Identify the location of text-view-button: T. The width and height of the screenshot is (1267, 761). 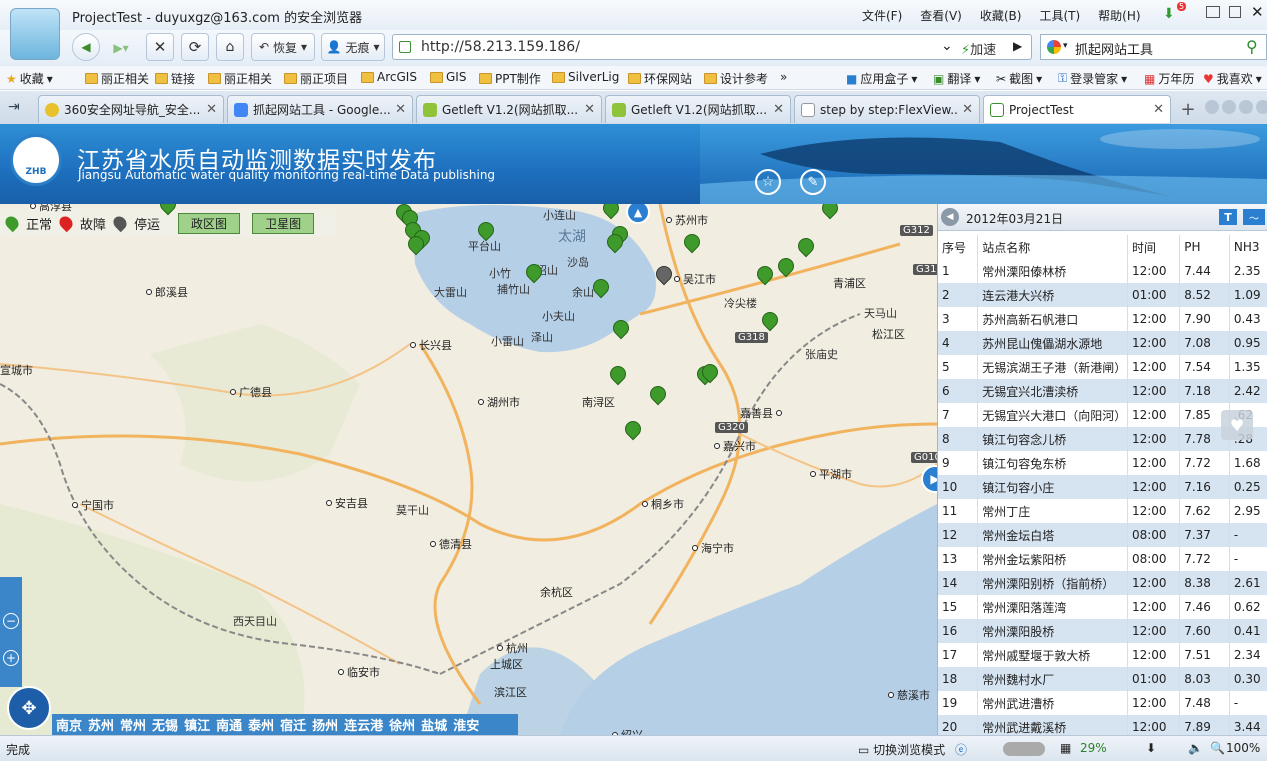
(1228, 217).